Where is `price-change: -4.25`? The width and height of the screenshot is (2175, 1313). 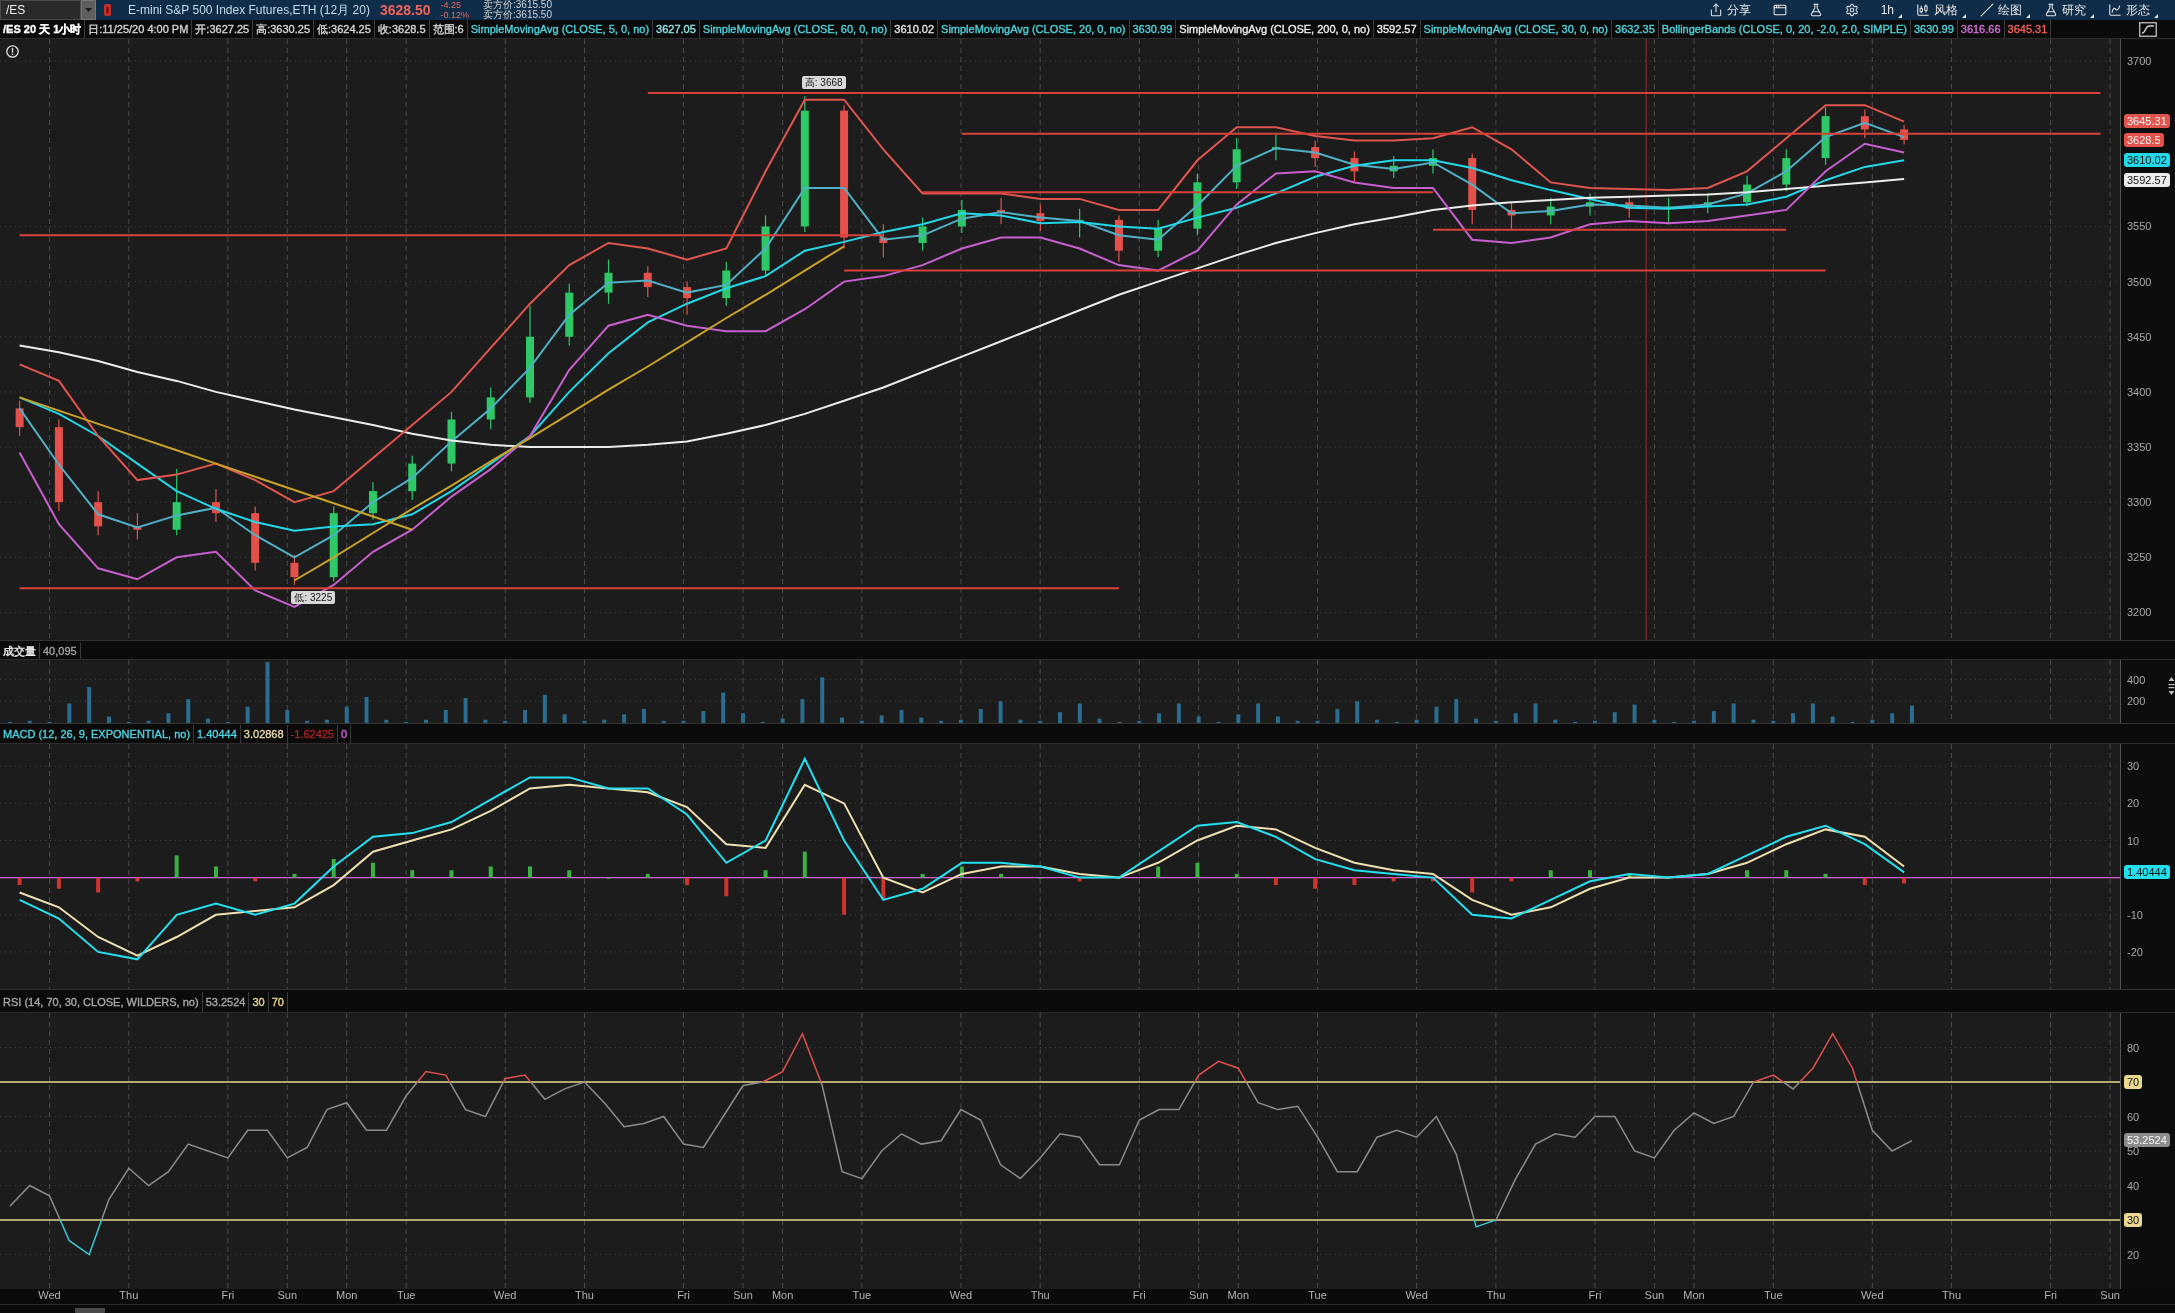 price-change: -4.25 is located at coordinates (451, 5).